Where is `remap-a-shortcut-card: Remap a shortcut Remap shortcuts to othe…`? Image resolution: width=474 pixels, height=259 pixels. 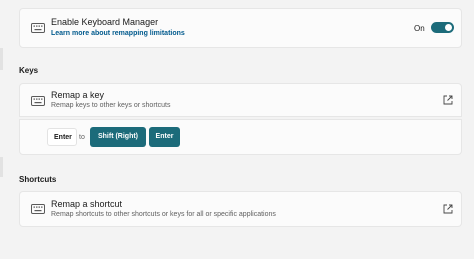
remap-a-shortcut-card: Remap a shortcut Remap shortcuts to othe… is located at coordinates (240, 209).